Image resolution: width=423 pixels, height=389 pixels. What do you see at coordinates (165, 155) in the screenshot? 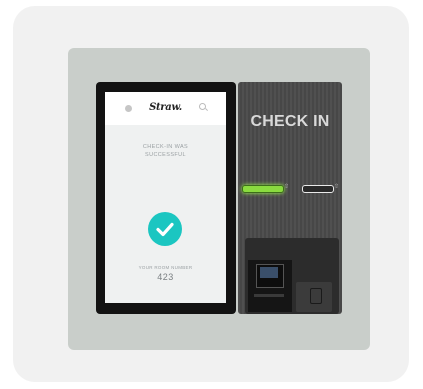
I see `status-line-2: SUCCESSFUL` at bounding box center [165, 155].